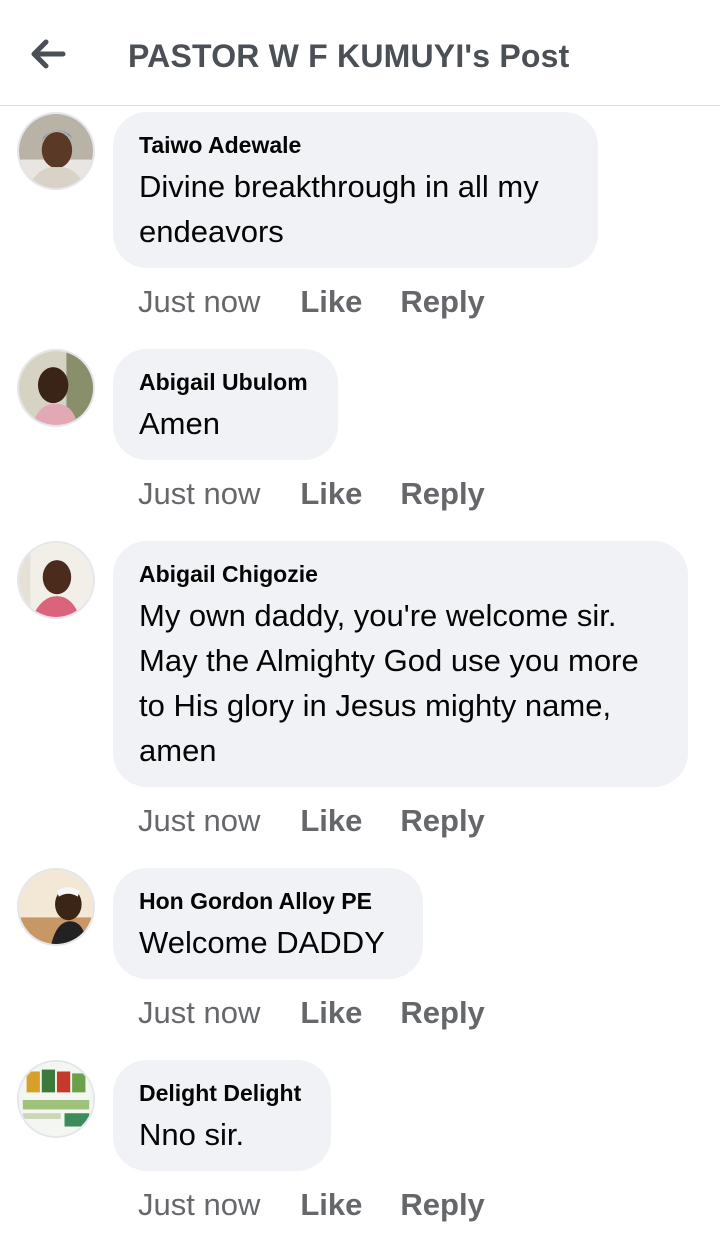  Describe the element at coordinates (225, 404) in the screenshot. I see `comment-bubble: Abigail Ubulom Amen` at that location.